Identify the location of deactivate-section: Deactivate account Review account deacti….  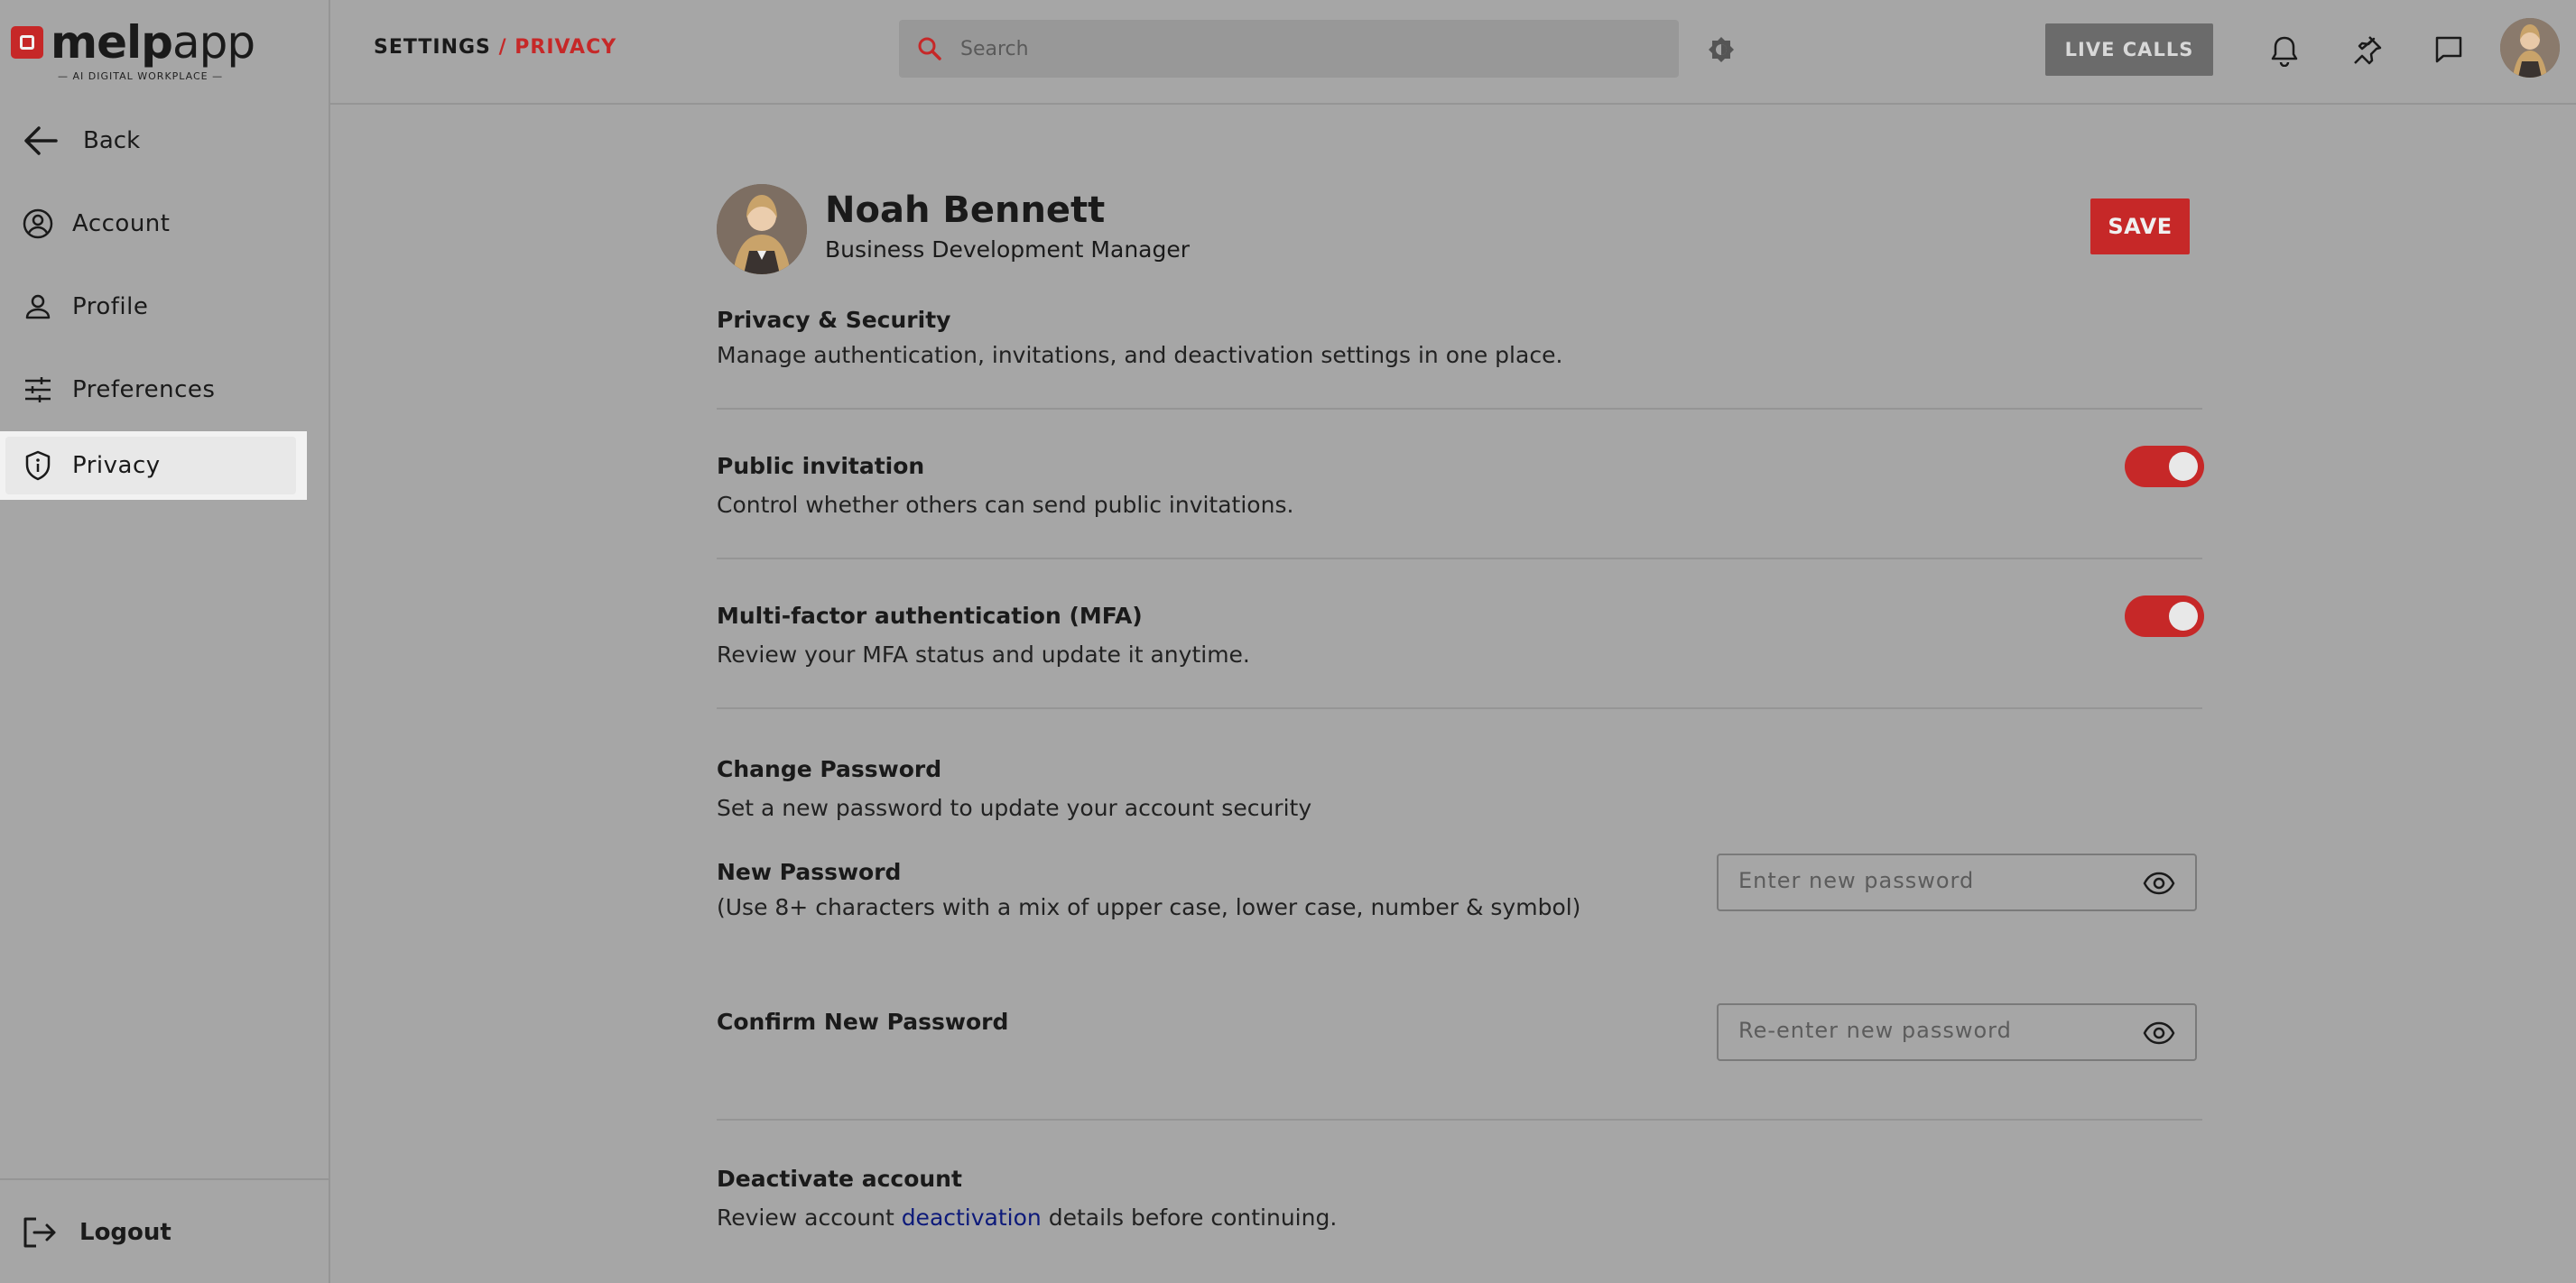
(1460, 1198).